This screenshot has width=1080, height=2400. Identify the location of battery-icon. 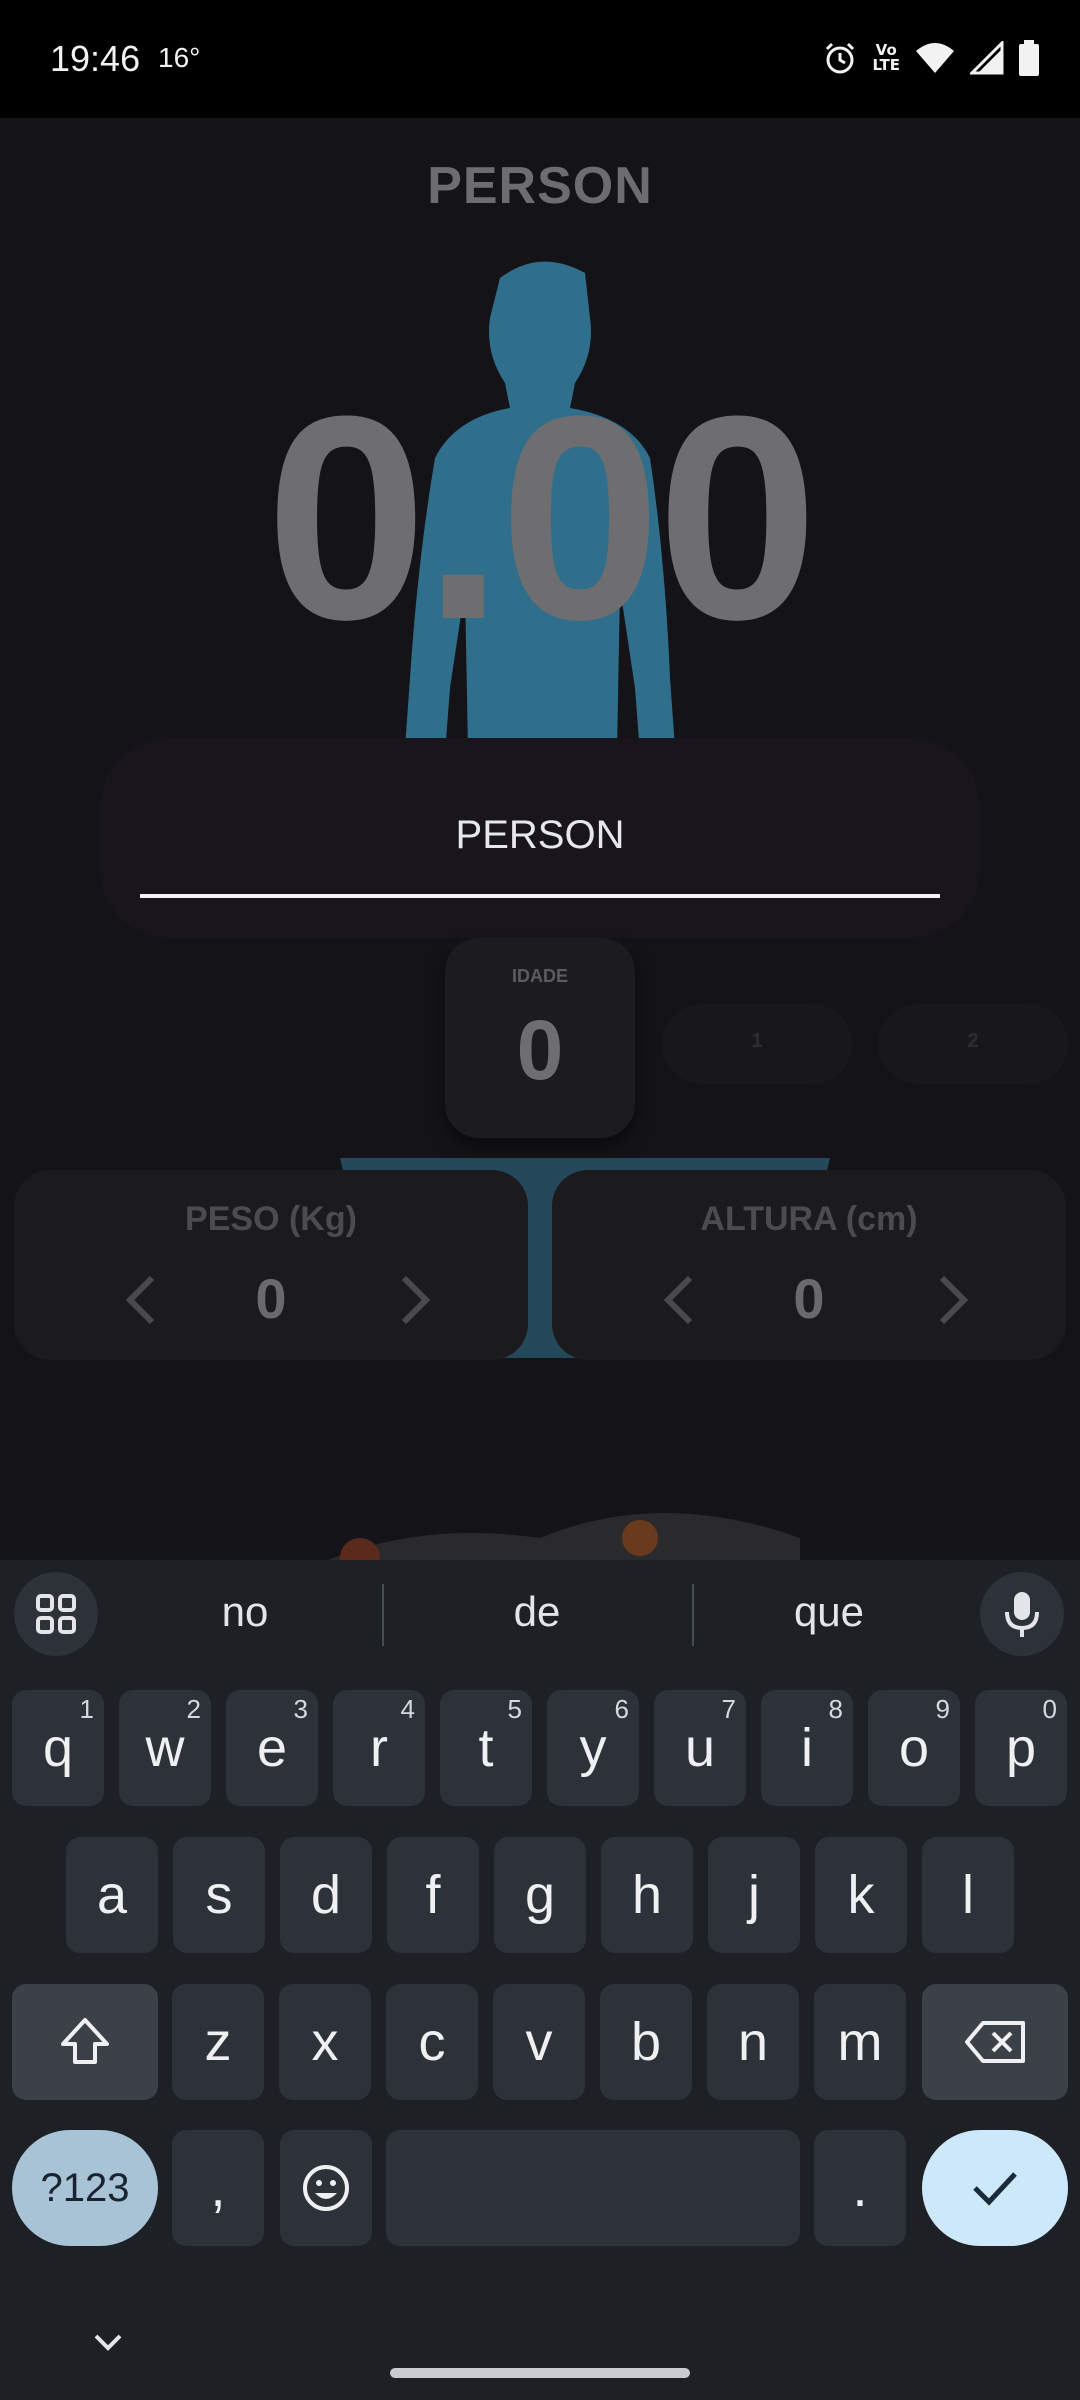
(1029, 58).